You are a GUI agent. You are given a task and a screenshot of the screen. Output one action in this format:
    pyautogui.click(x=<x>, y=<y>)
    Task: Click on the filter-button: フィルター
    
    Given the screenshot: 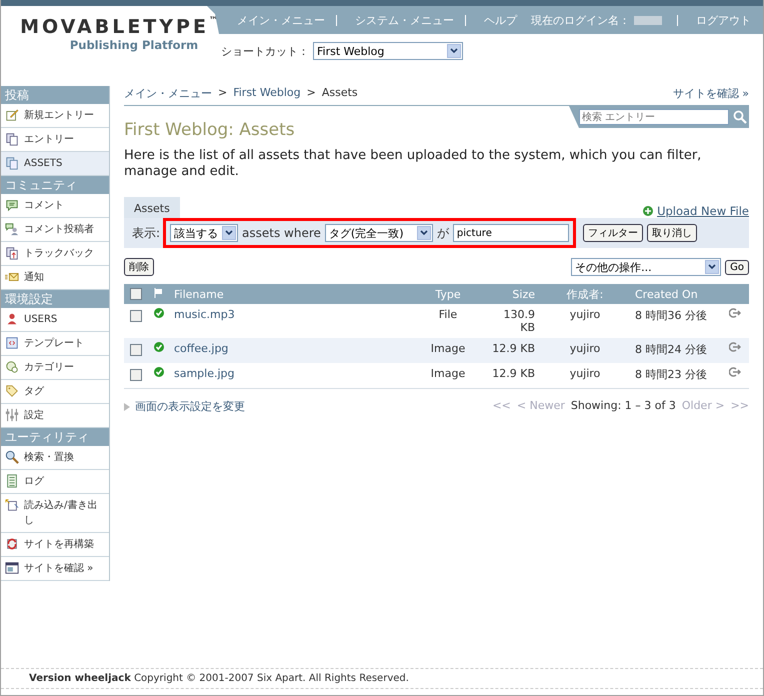 What is the action you would take?
    pyautogui.click(x=612, y=233)
    